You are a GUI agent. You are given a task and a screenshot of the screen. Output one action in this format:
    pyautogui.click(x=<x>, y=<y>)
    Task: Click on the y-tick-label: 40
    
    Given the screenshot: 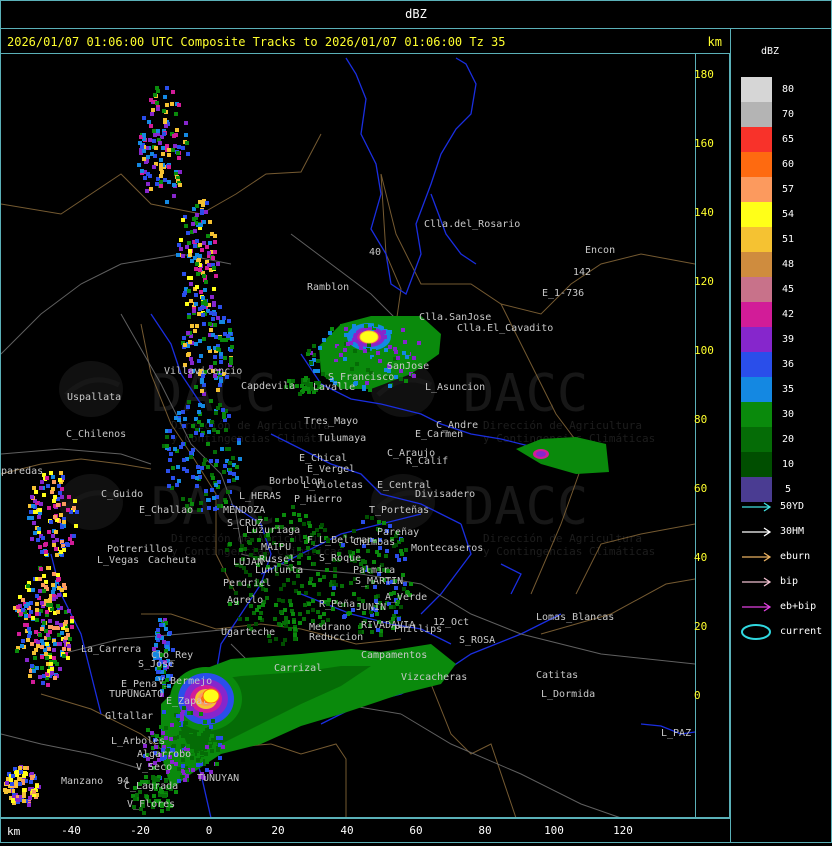 What is the action you would take?
    pyautogui.click(x=700, y=557)
    